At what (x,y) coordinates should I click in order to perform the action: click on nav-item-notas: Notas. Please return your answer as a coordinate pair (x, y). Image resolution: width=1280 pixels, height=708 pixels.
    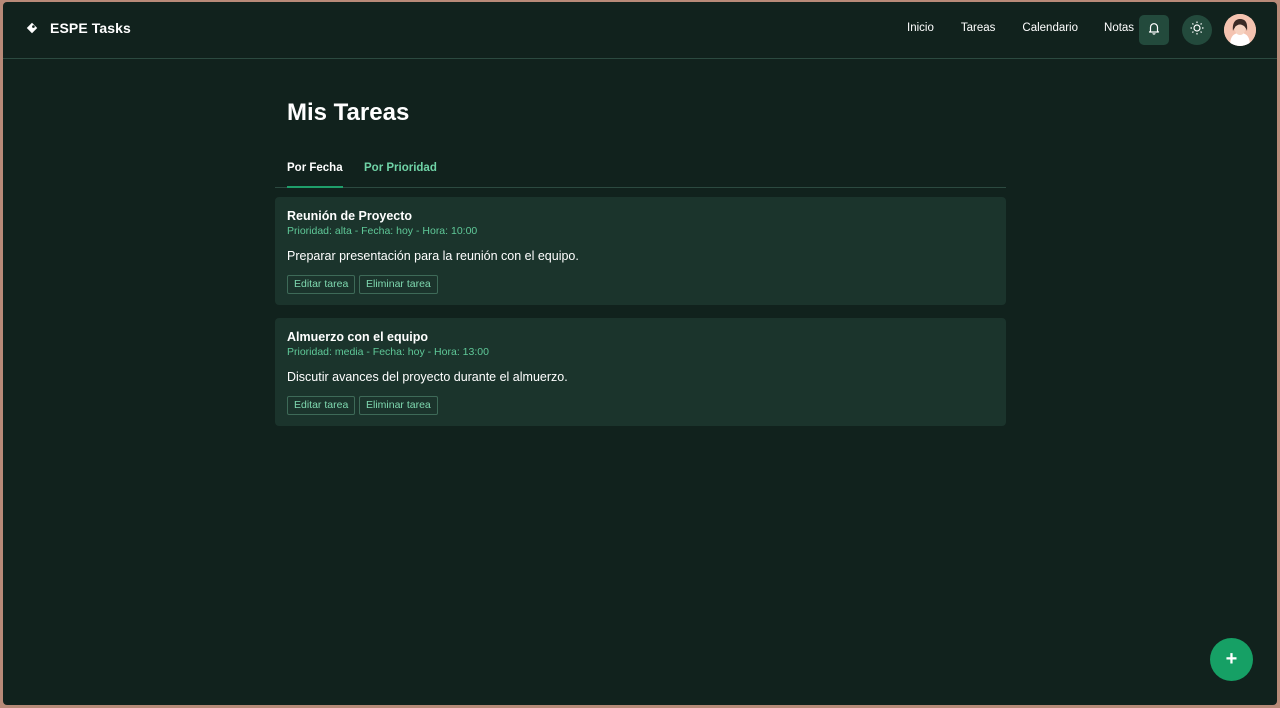
    Looking at the image, I should click on (1119, 28).